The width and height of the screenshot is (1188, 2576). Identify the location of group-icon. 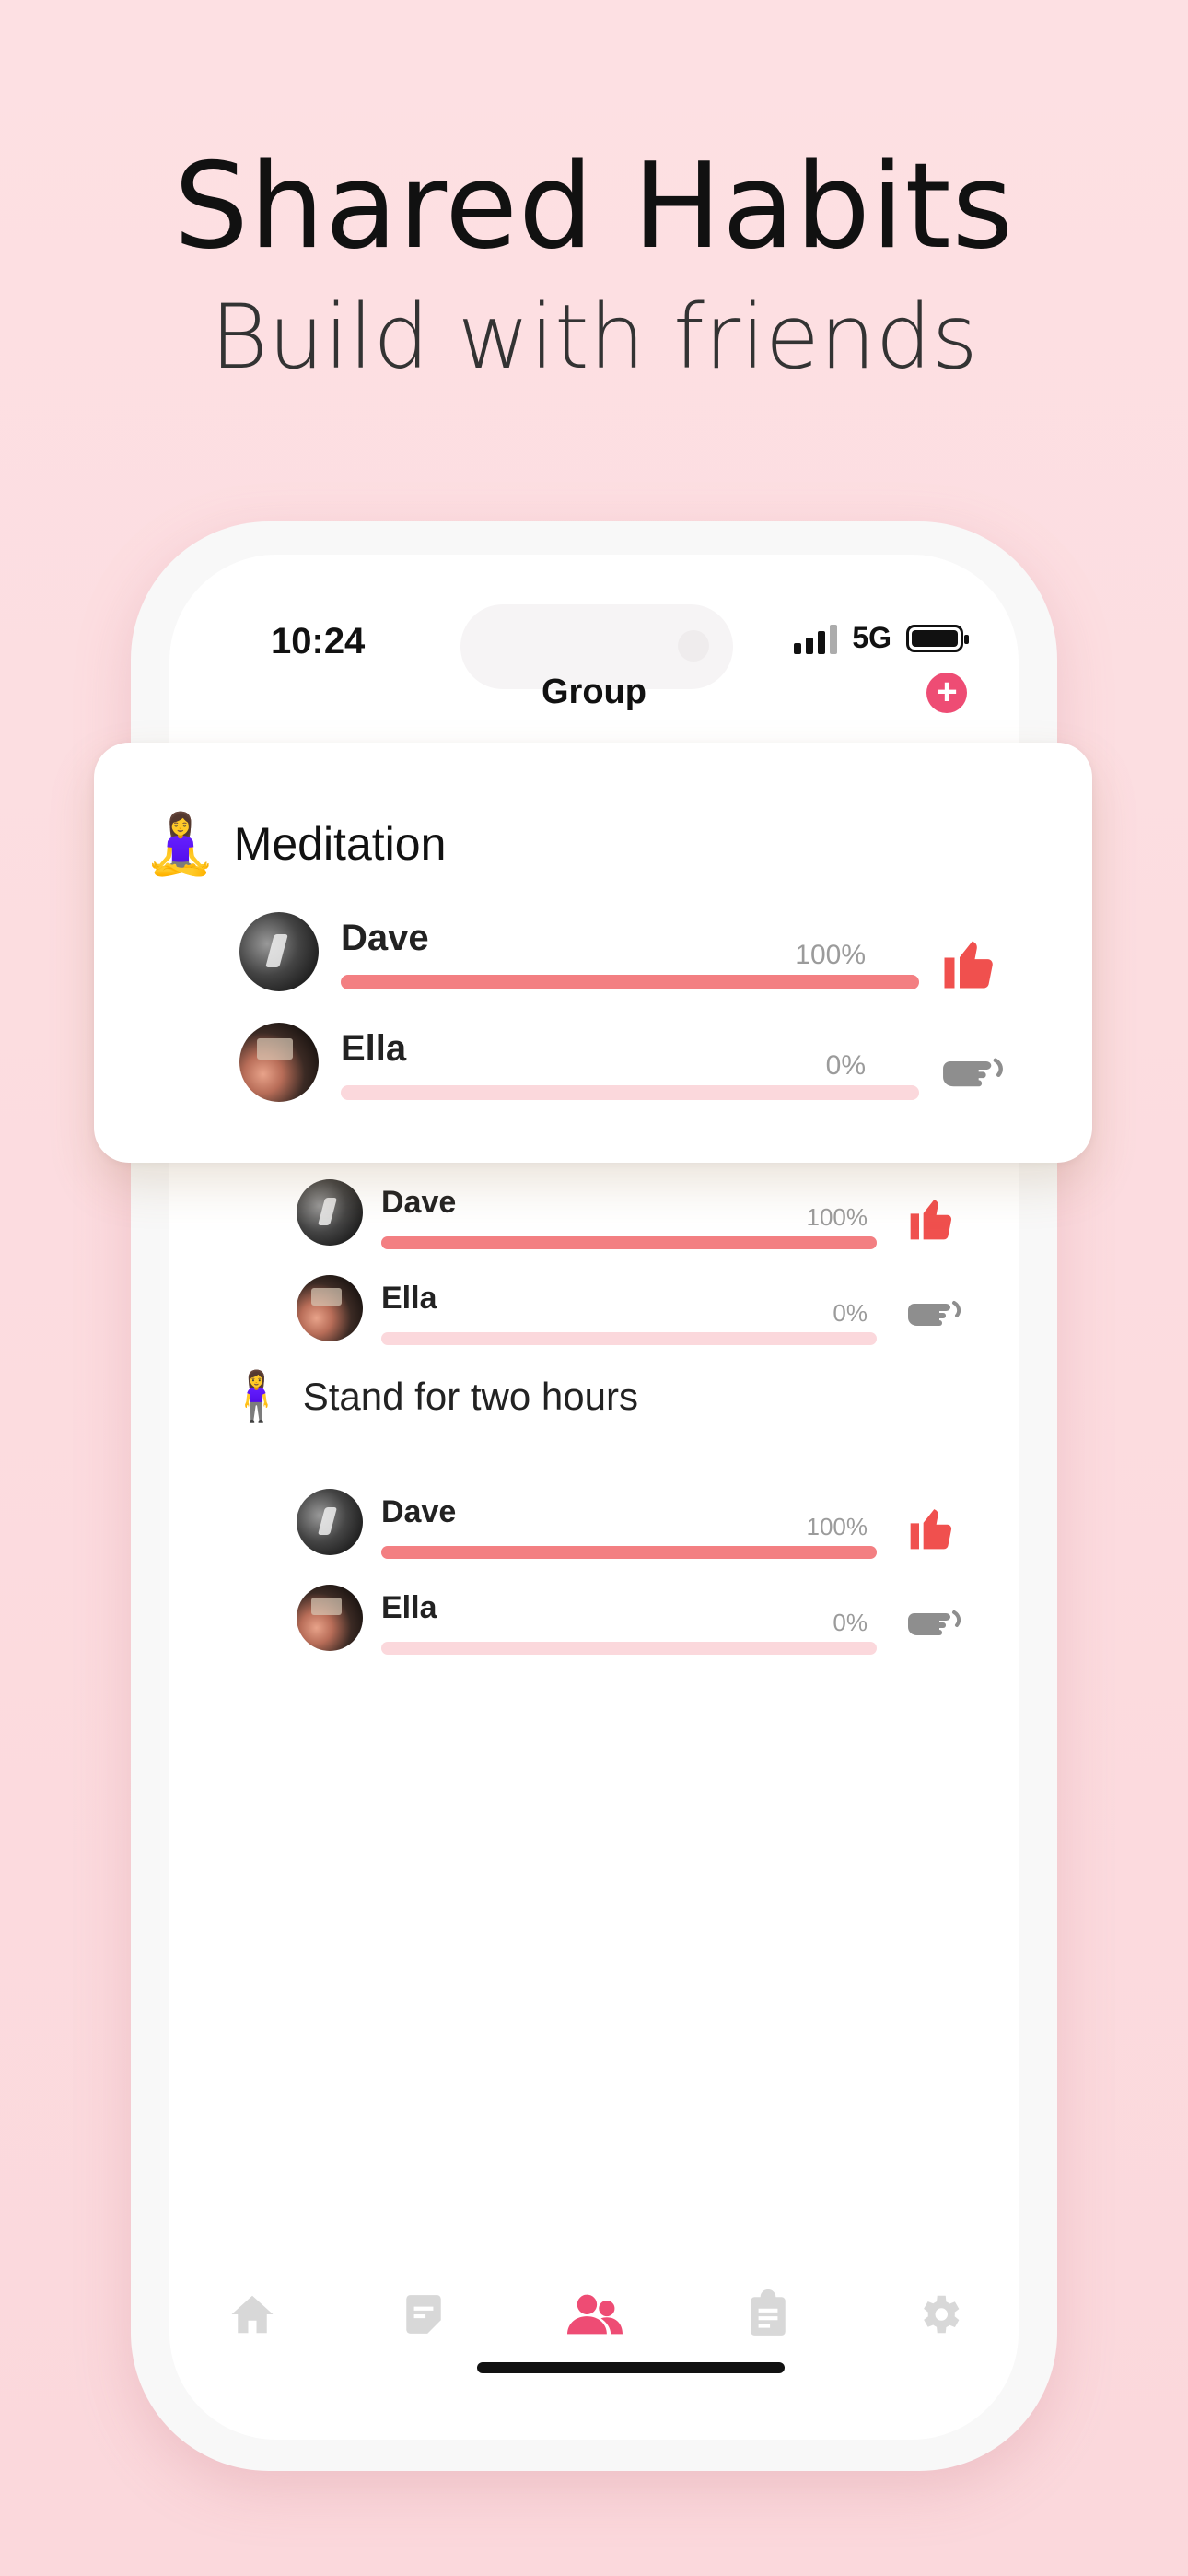
(595, 2314).